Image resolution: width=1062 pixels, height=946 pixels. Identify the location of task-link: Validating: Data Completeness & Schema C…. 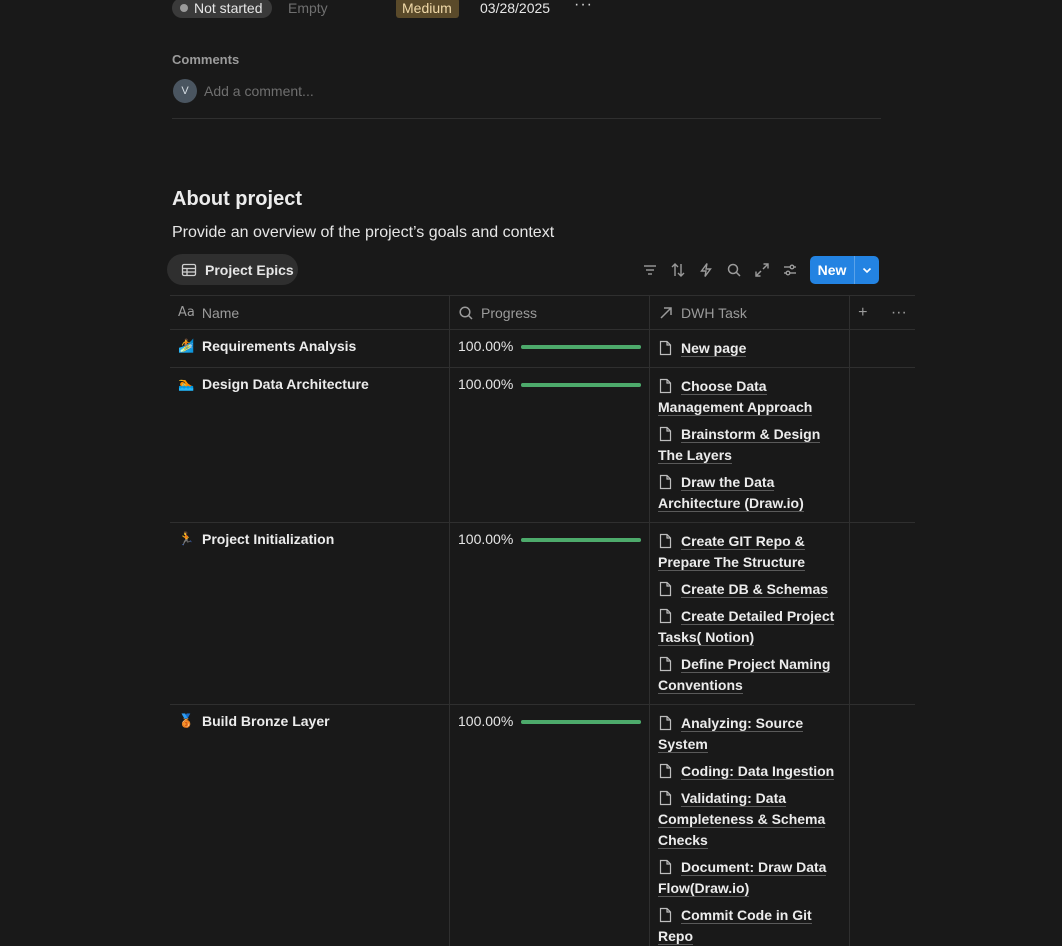
(749, 819).